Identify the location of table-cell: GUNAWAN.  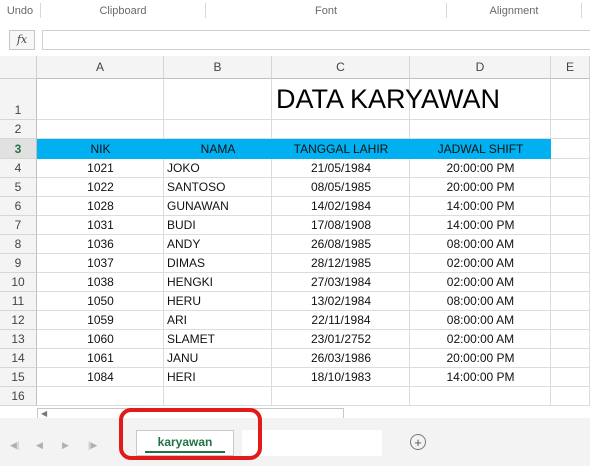
(219, 206).